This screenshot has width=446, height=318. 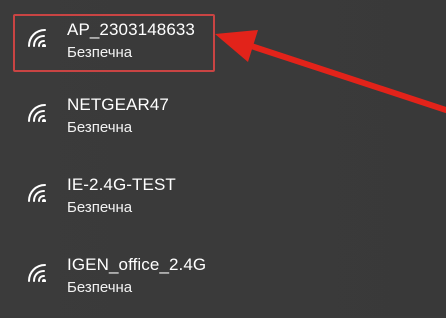 I want to click on network-ssid: IGEN_office_2.4G, so click(x=137, y=264).